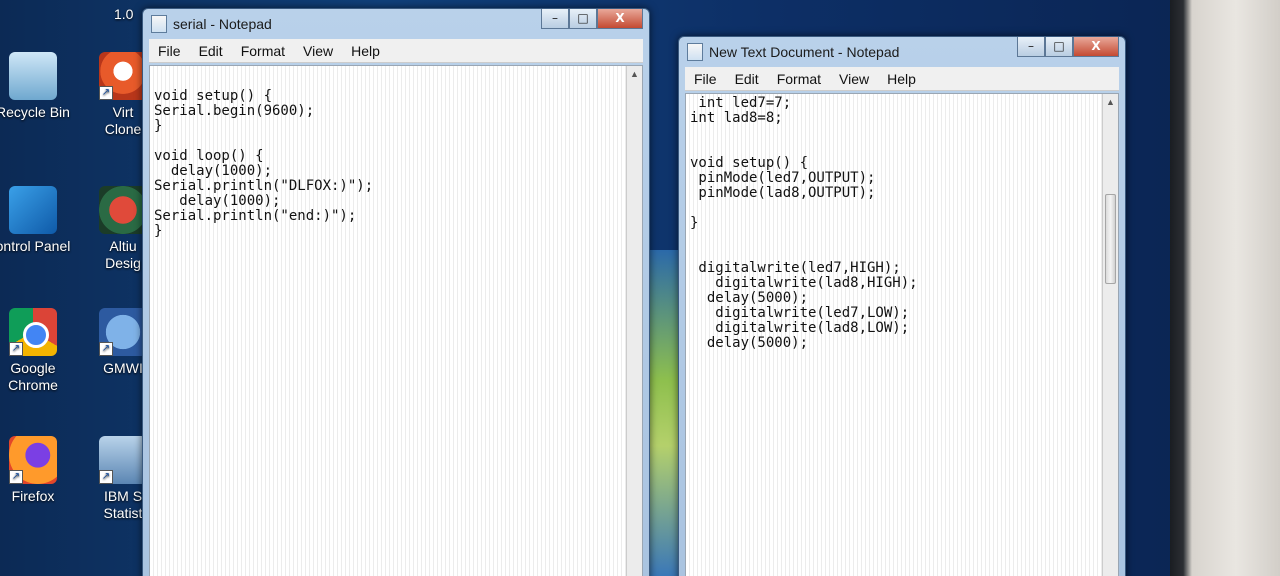 Image resolution: width=1280 pixels, height=576 pixels. I want to click on recycle-bin-icon, so click(33, 76).